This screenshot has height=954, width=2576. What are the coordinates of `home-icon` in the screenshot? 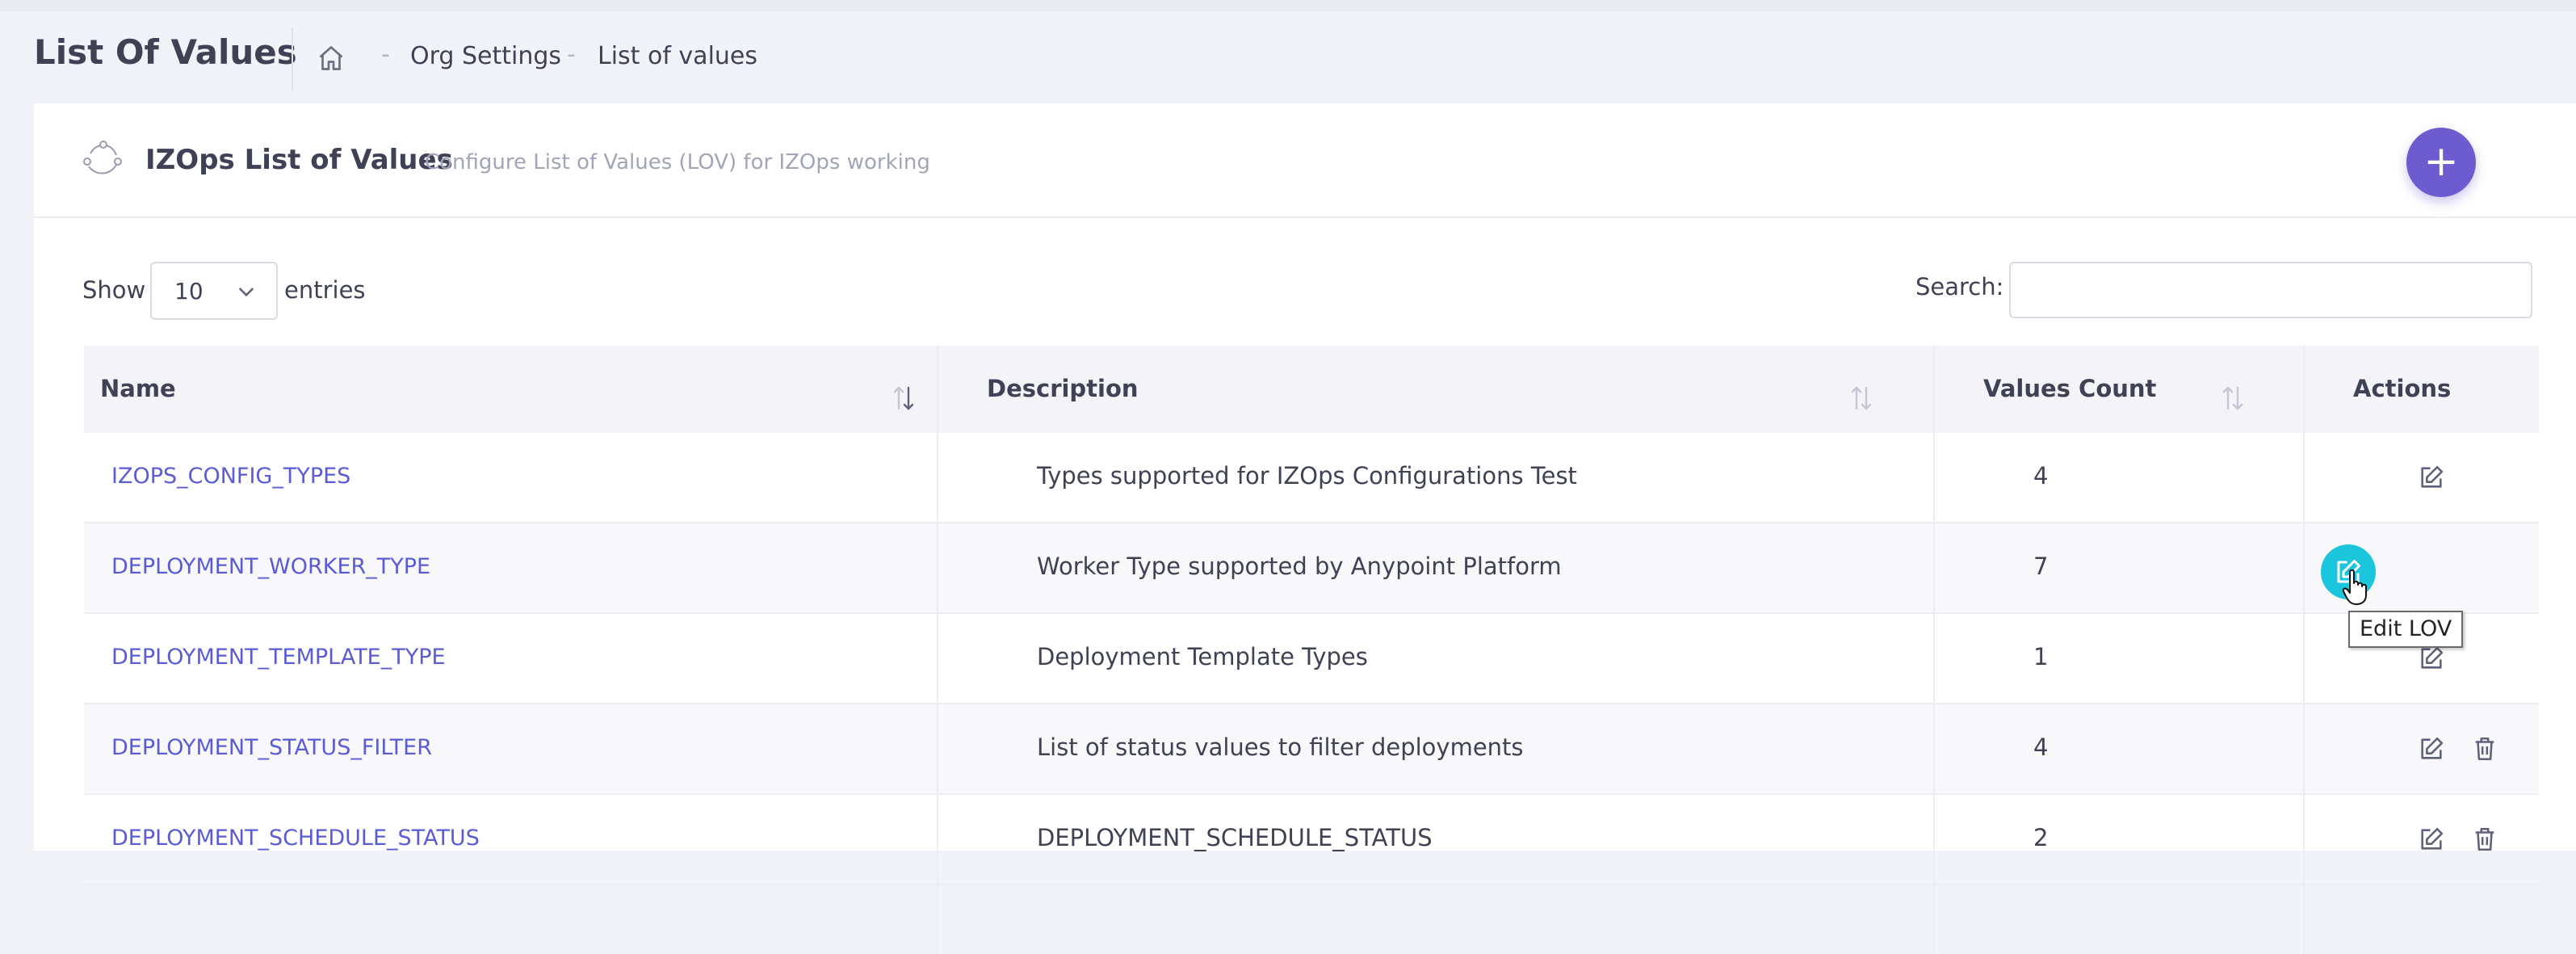 It's located at (331, 58).